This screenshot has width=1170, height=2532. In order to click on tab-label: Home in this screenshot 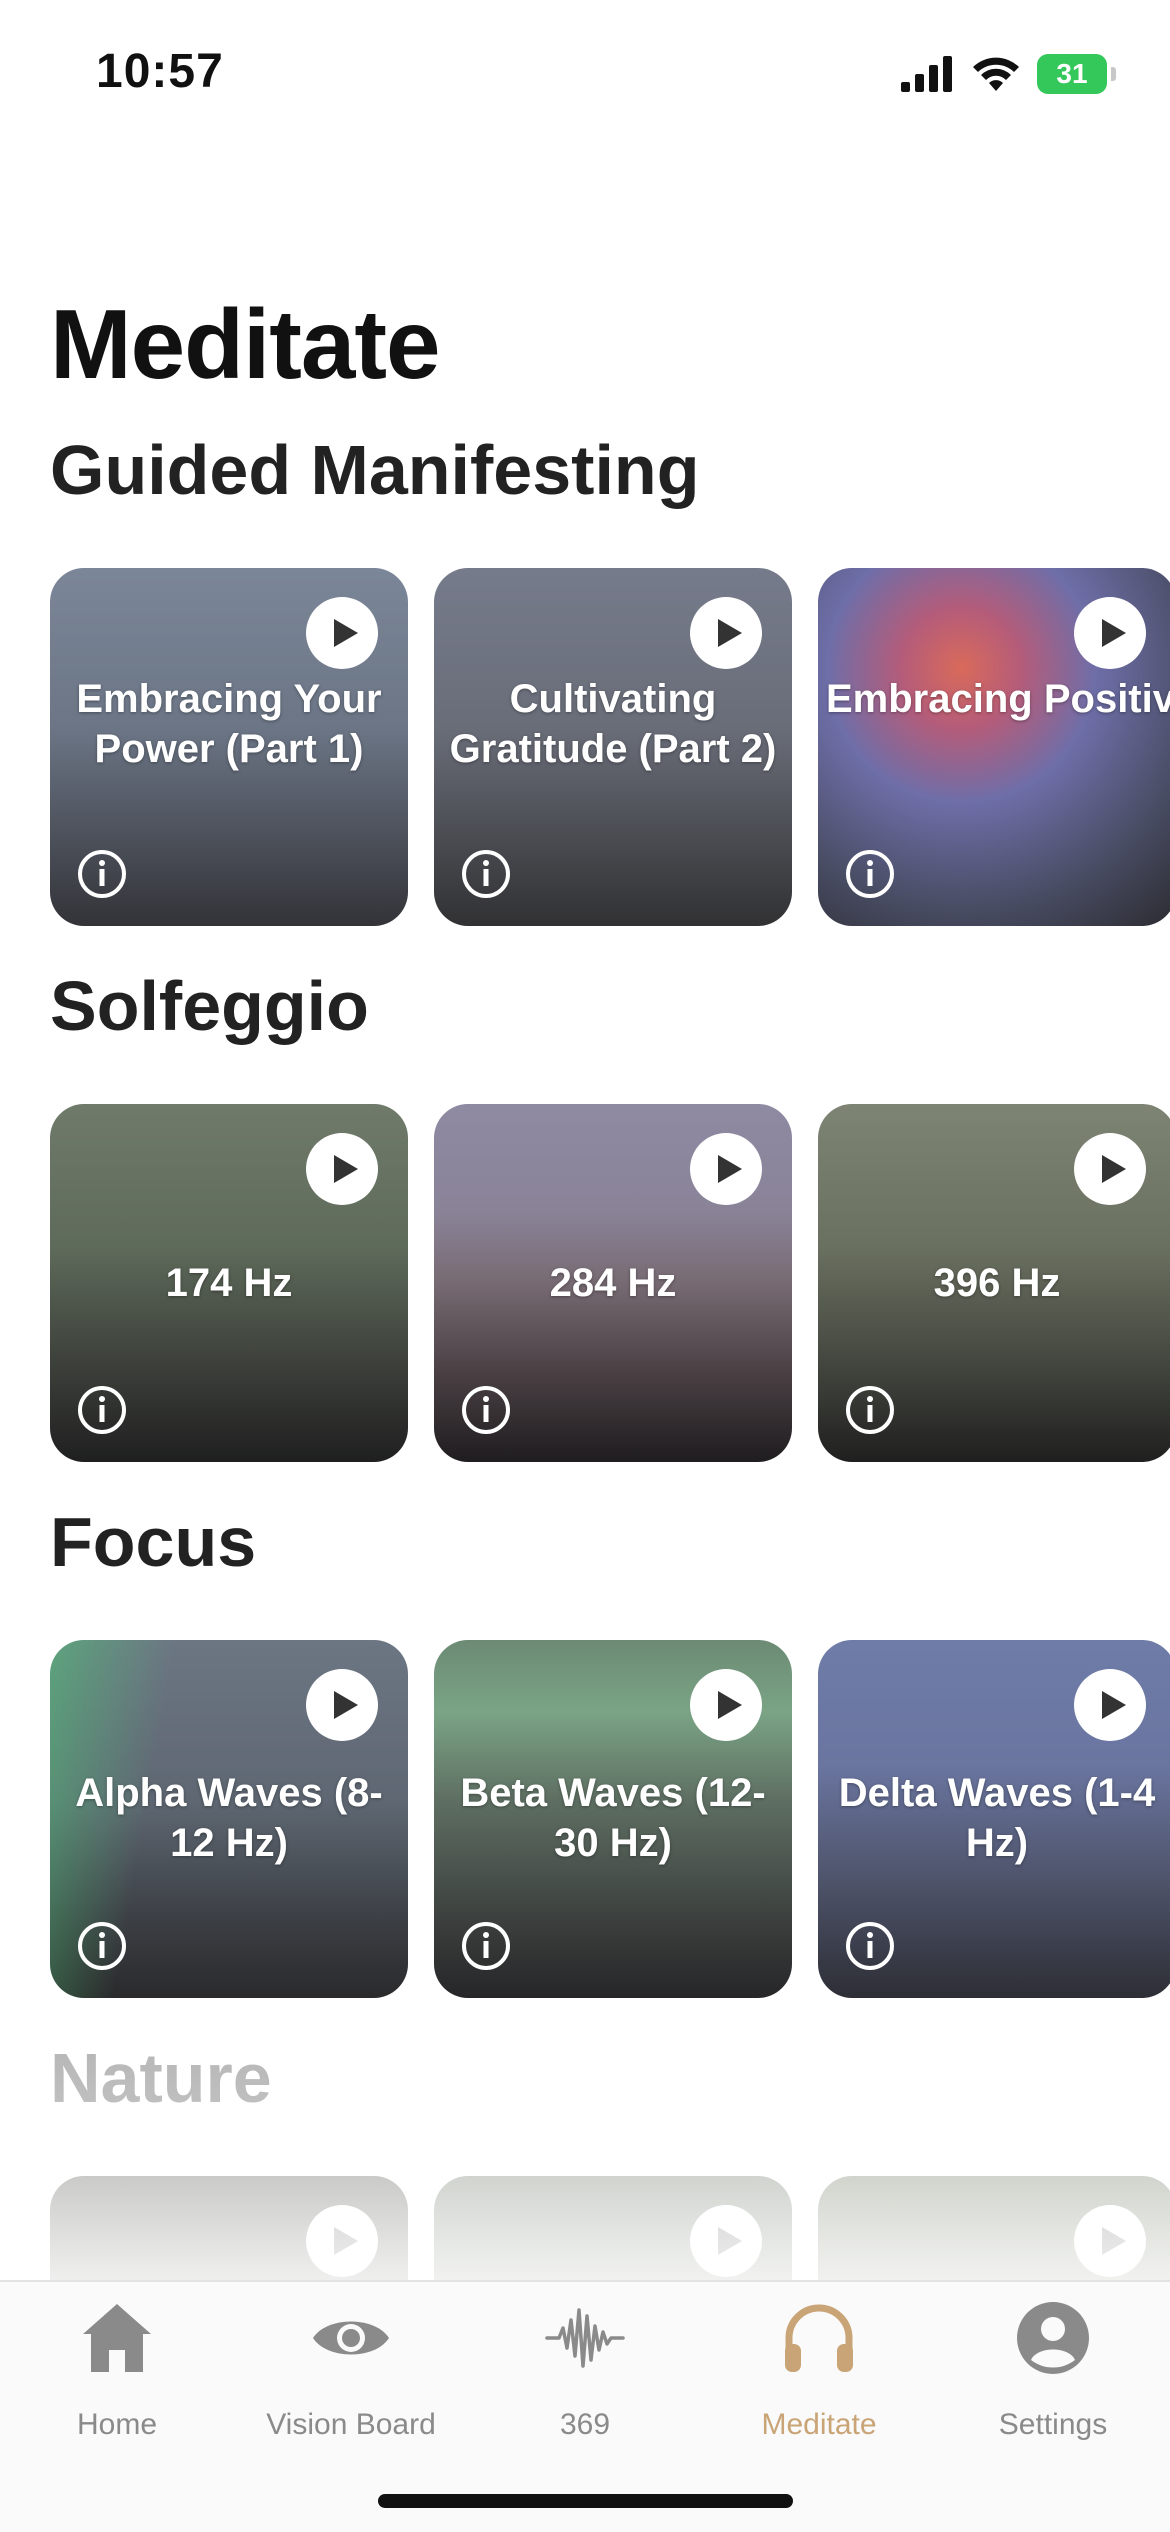, I will do `click(117, 2424)`.